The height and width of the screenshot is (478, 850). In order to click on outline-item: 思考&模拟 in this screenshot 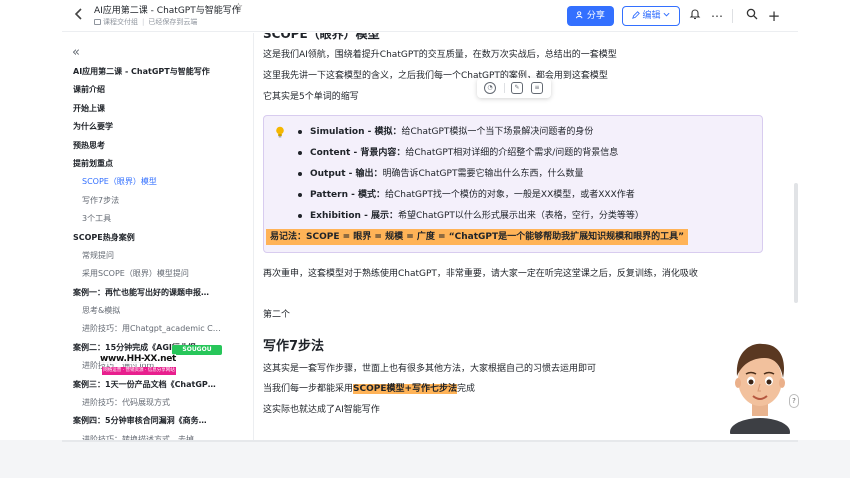, I will do `click(157, 311)`.